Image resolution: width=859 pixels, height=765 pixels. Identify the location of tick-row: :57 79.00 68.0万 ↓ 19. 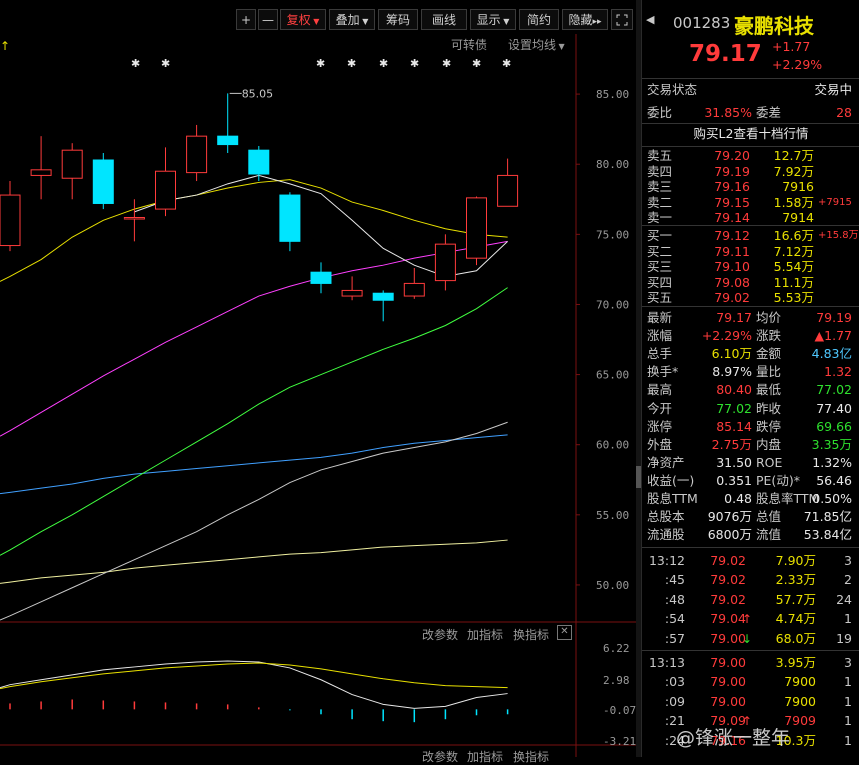
(750, 639).